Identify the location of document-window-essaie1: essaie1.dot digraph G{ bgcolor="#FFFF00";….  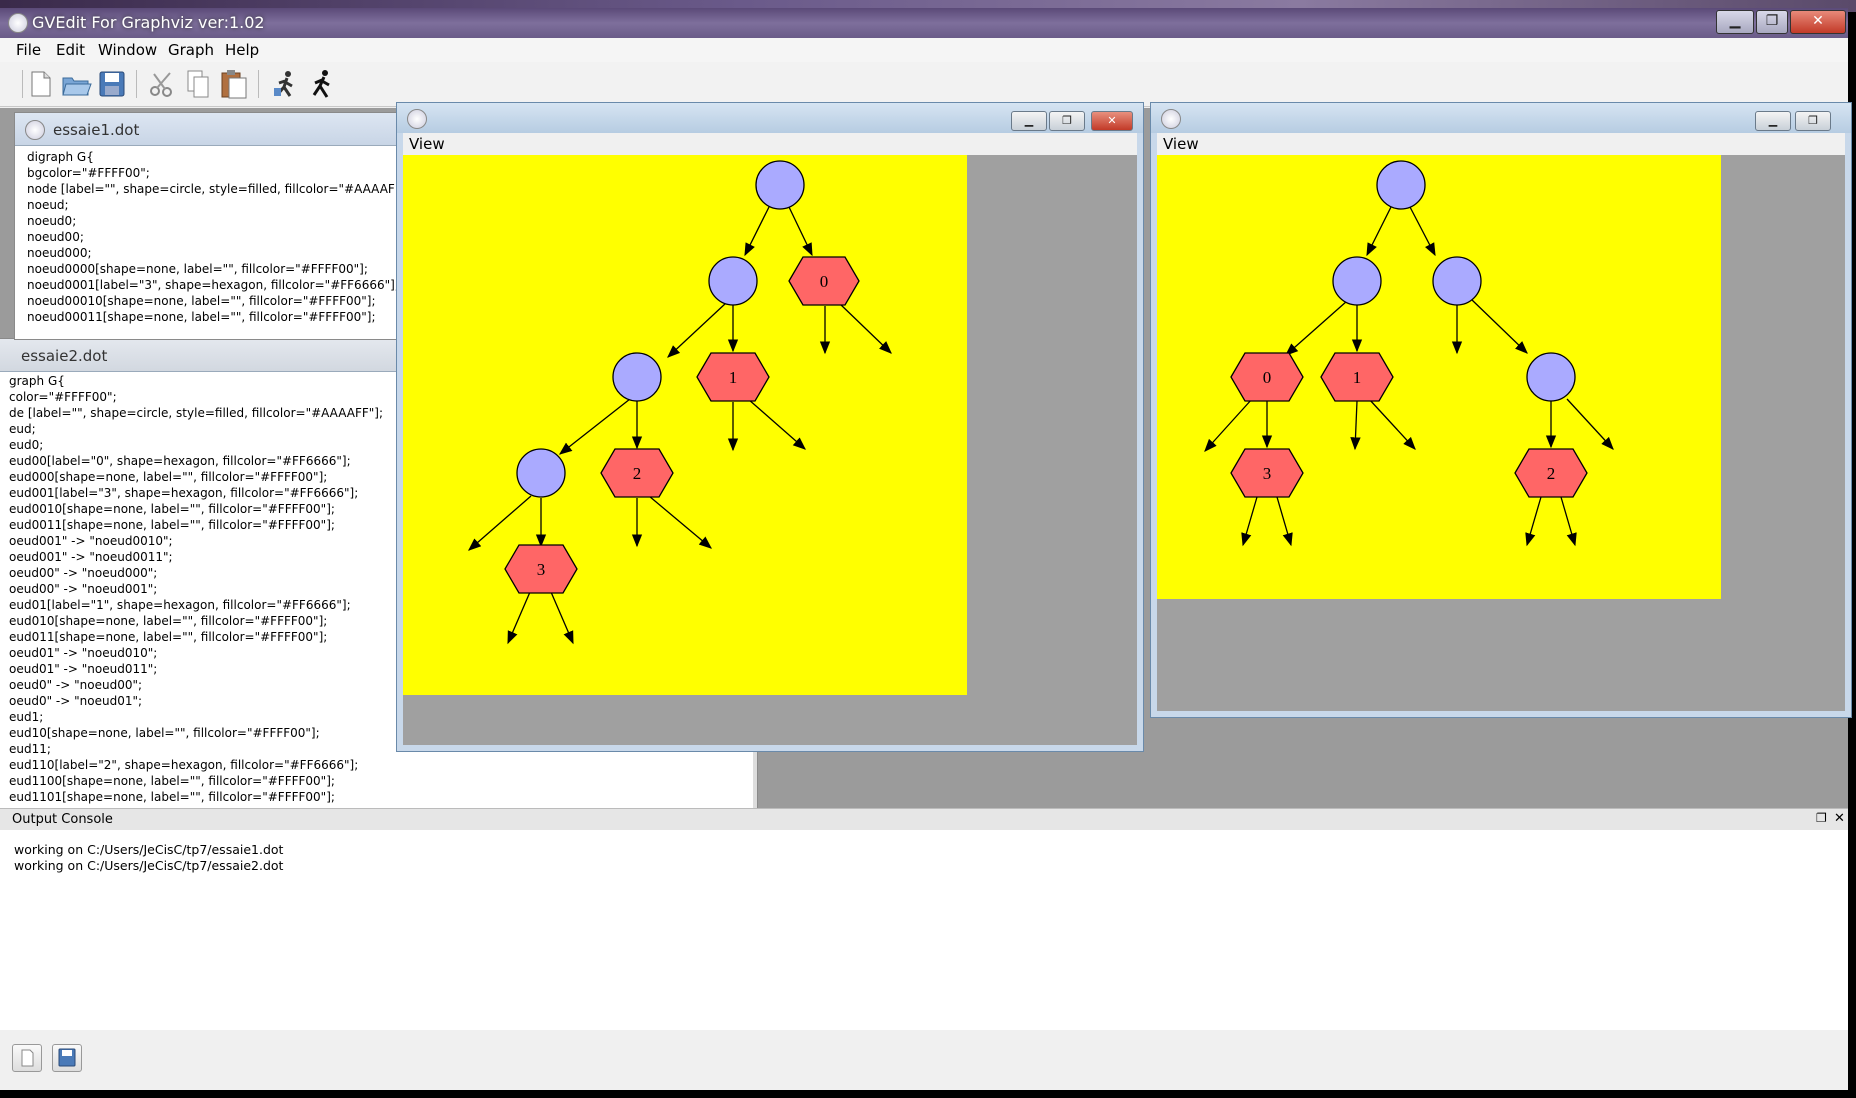
(210, 226).